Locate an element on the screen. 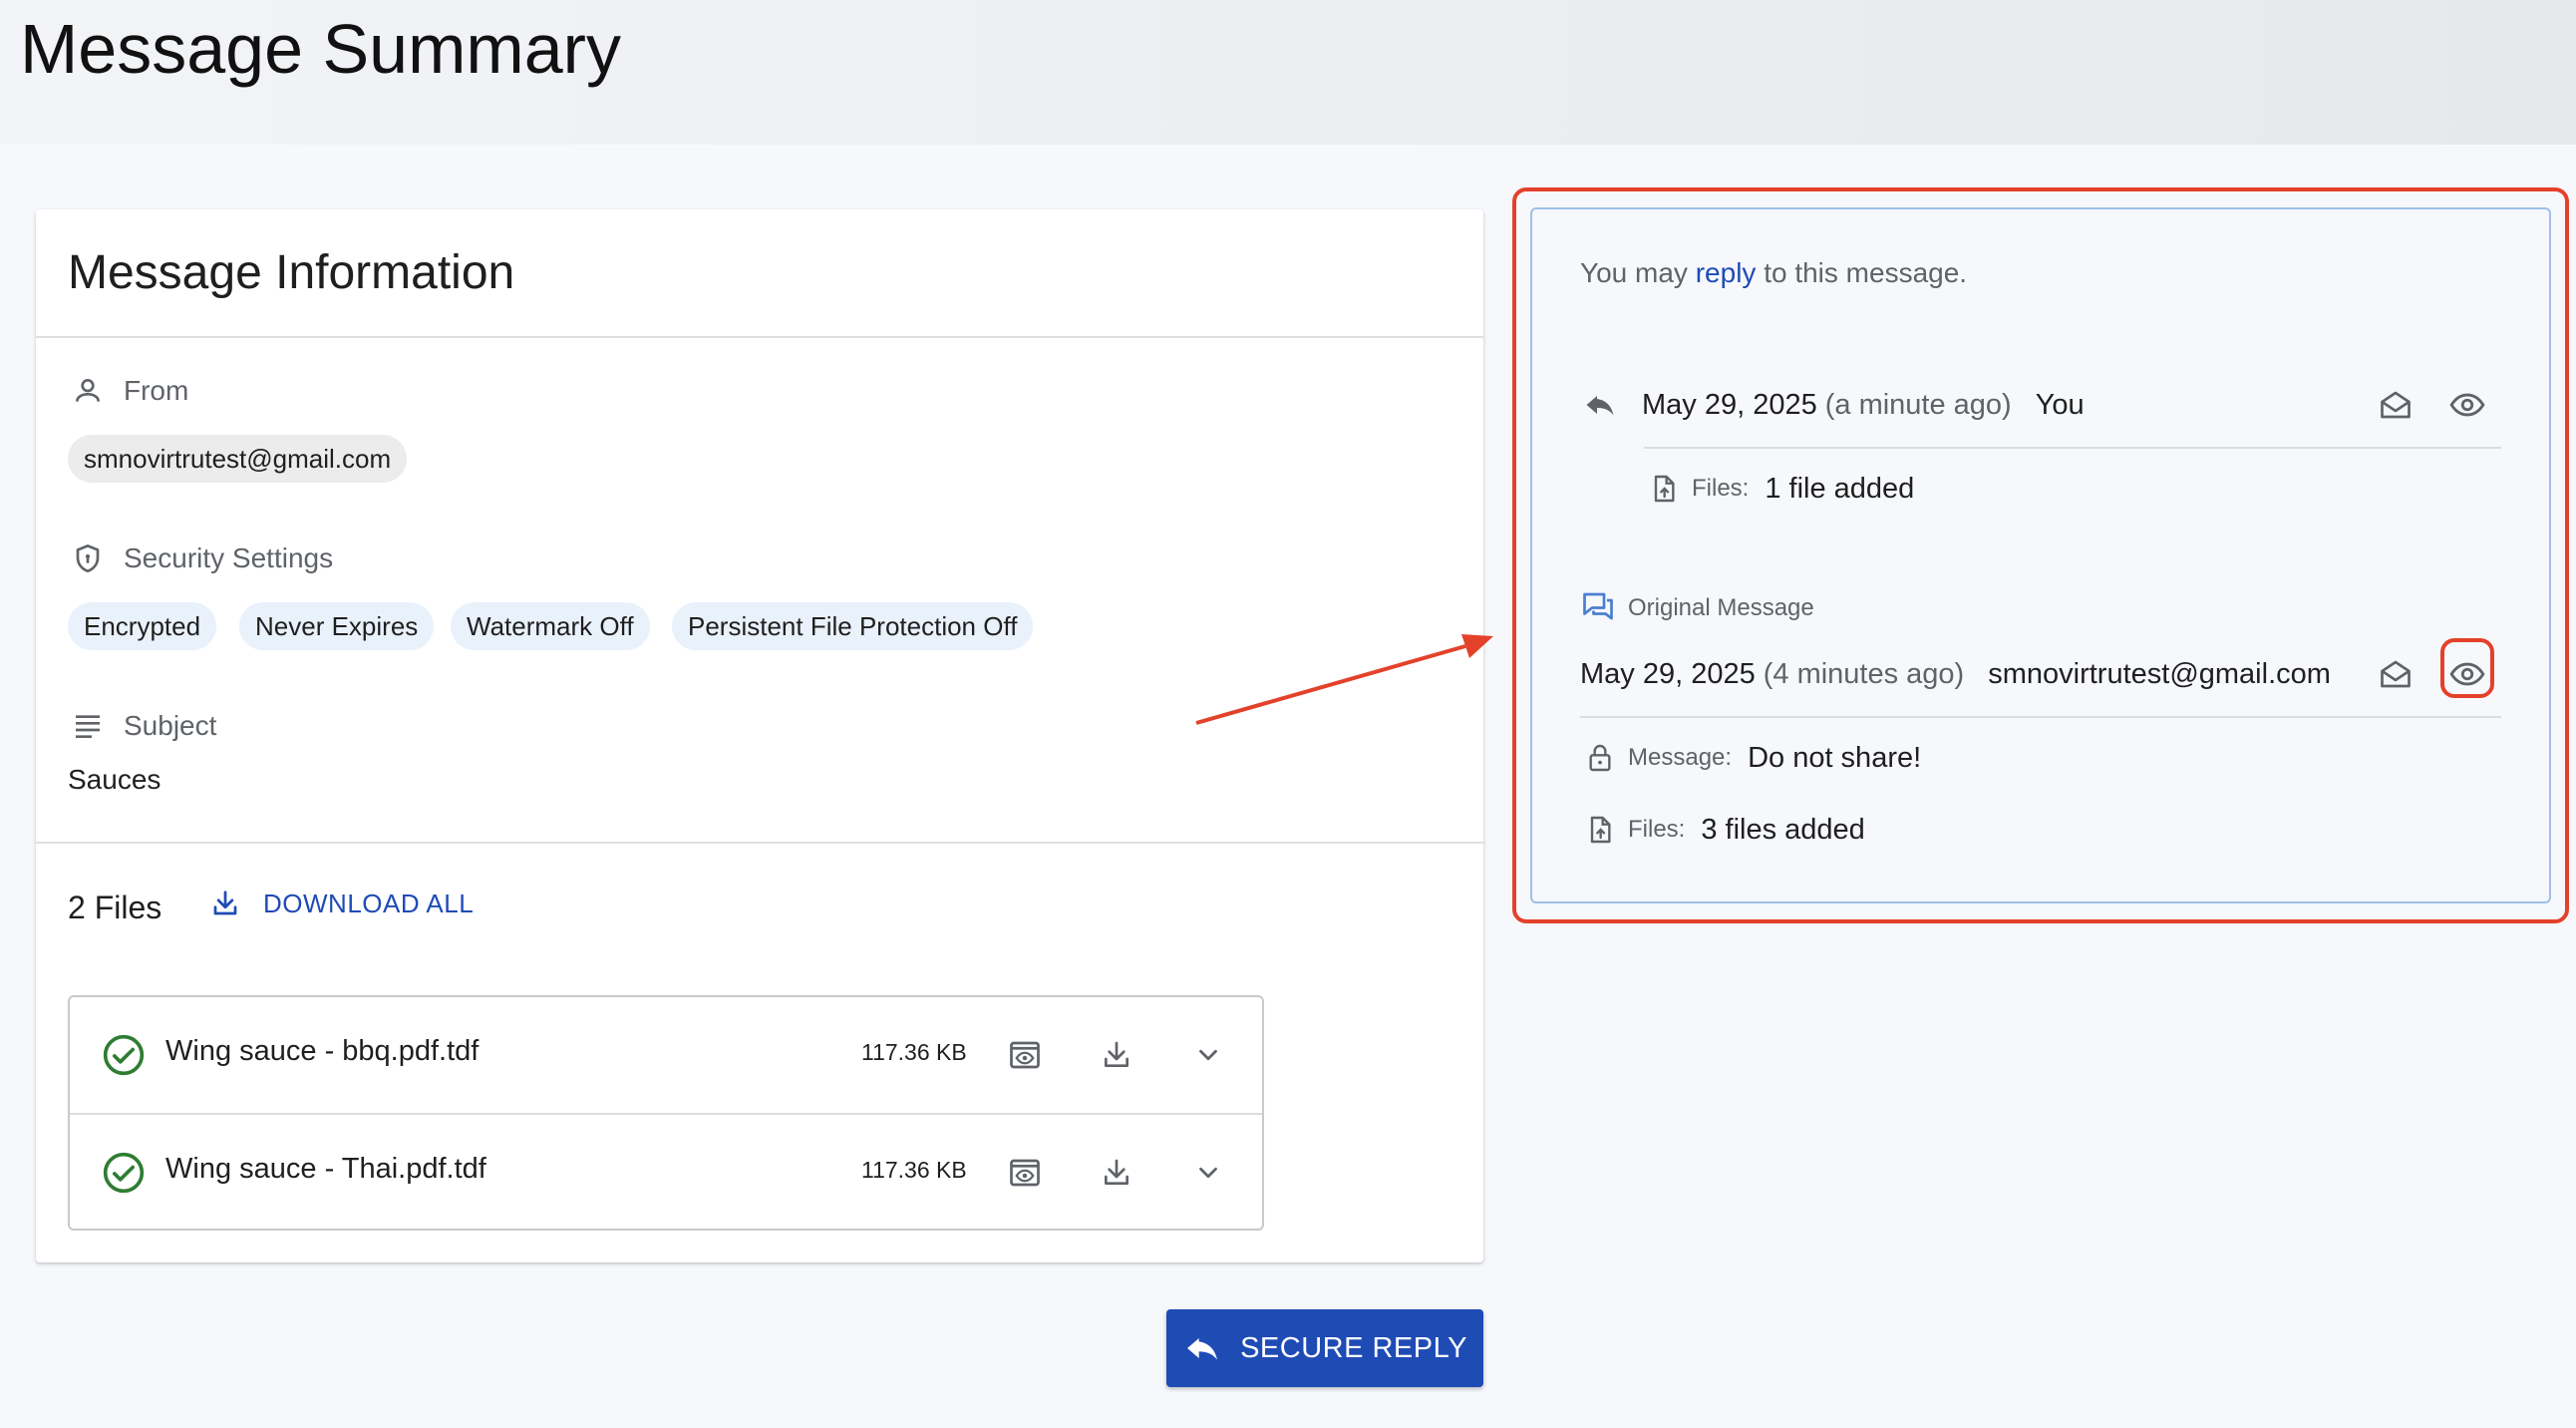 The width and height of the screenshot is (2576, 1428). subject-section-label: Subject is located at coordinates (142, 726).